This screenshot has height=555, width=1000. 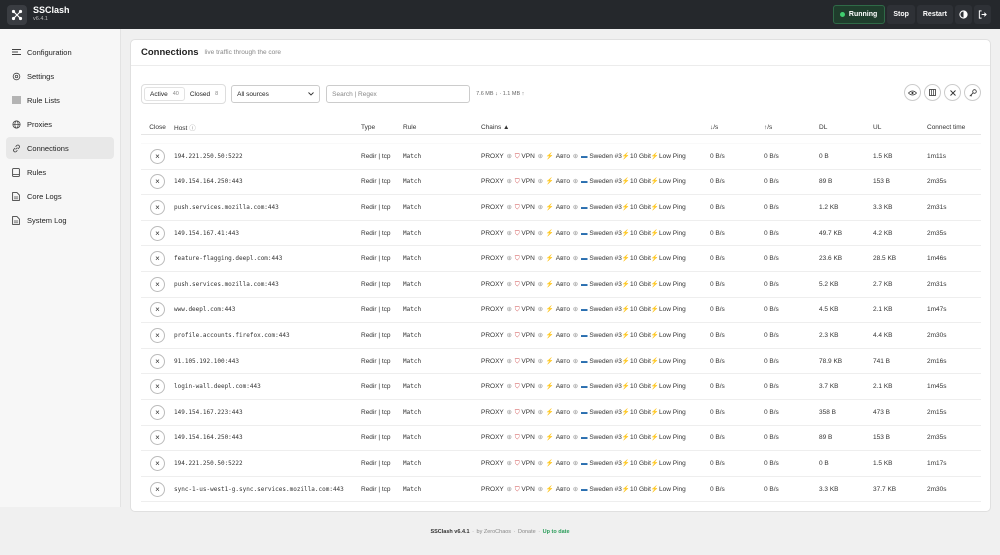 What do you see at coordinates (937, 284) in the screenshot?
I see `cell-connect-time: 2m31s` at bounding box center [937, 284].